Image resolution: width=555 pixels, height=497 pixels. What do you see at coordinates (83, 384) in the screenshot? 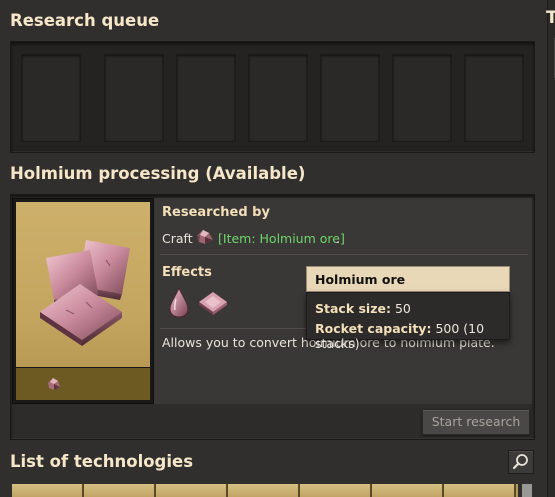
I see `technology-card-footer` at bounding box center [83, 384].